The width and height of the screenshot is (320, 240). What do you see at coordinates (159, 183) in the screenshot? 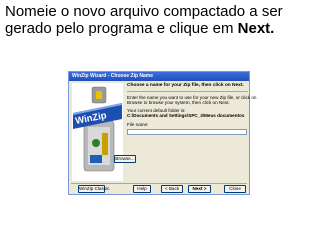
I see `bottom-separator` at bounding box center [159, 183].